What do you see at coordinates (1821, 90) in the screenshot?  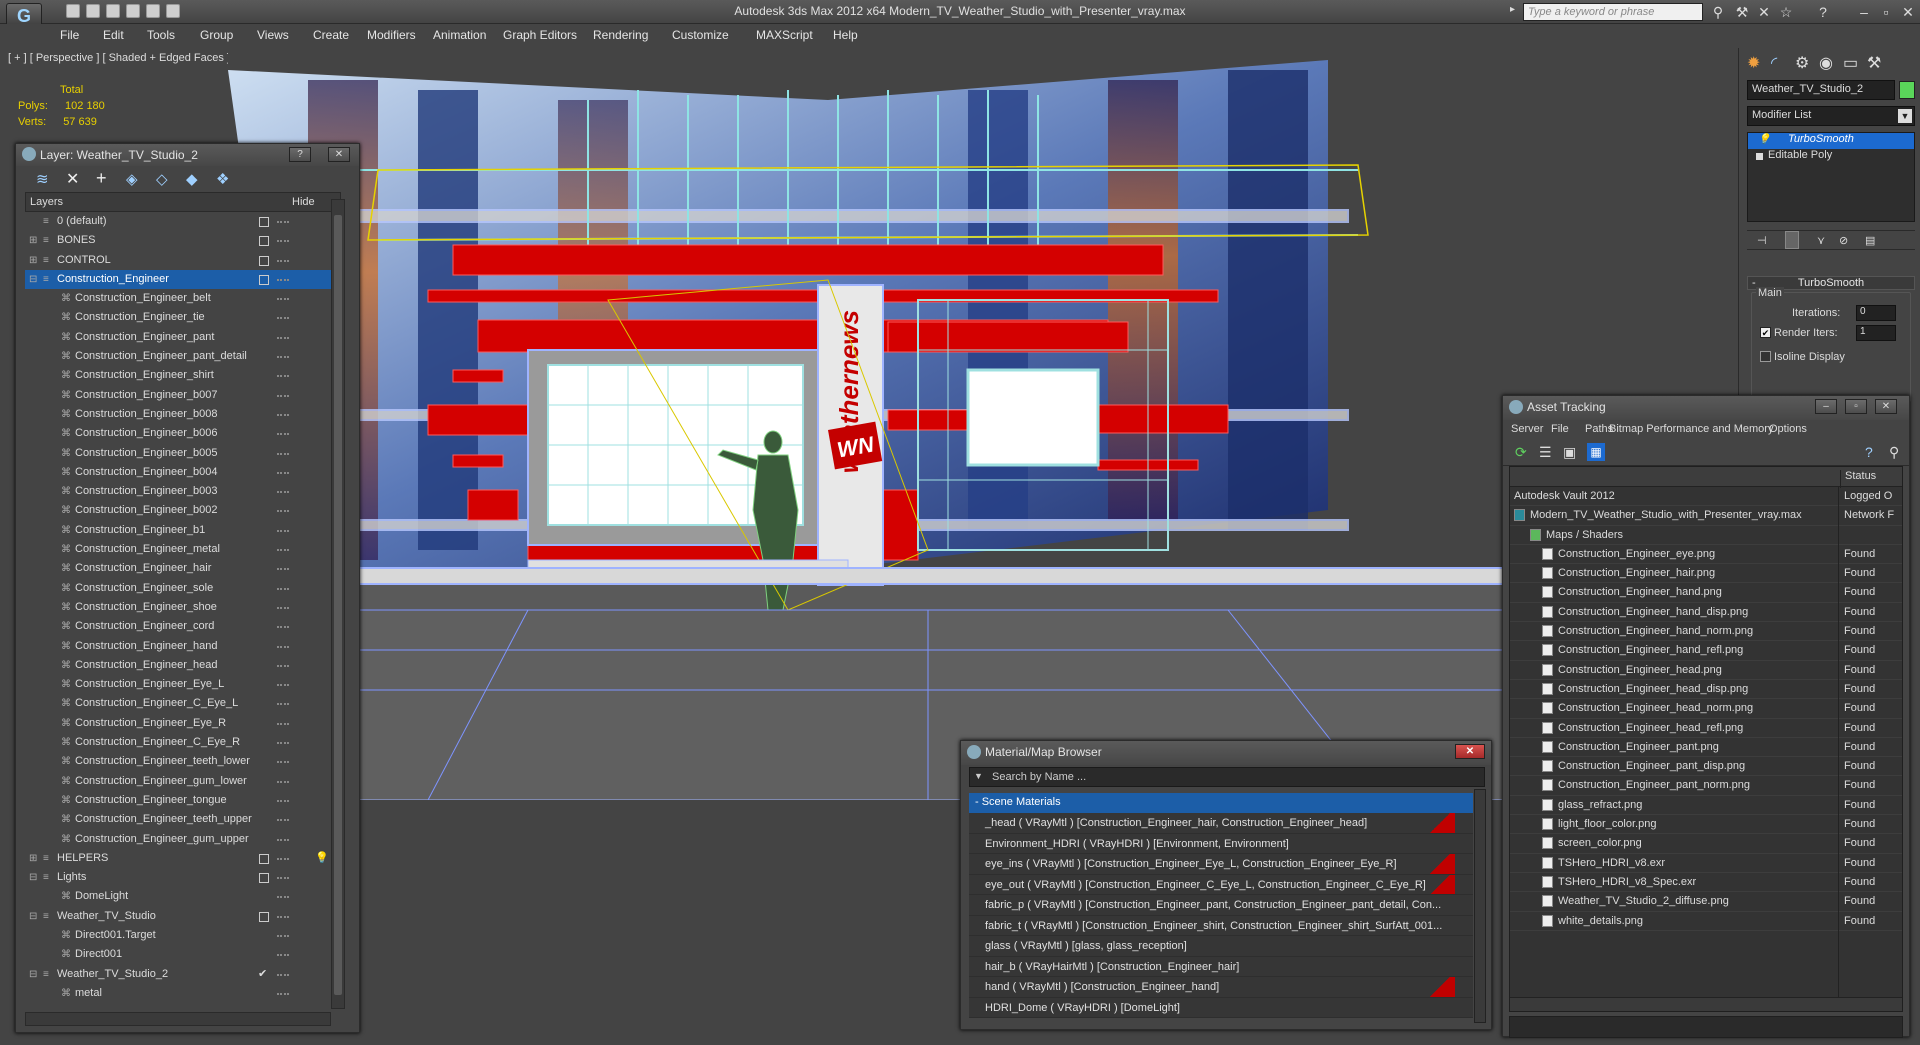 I see `object-name-field: Weather_TV_Studio_2` at bounding box center [1821, 90].